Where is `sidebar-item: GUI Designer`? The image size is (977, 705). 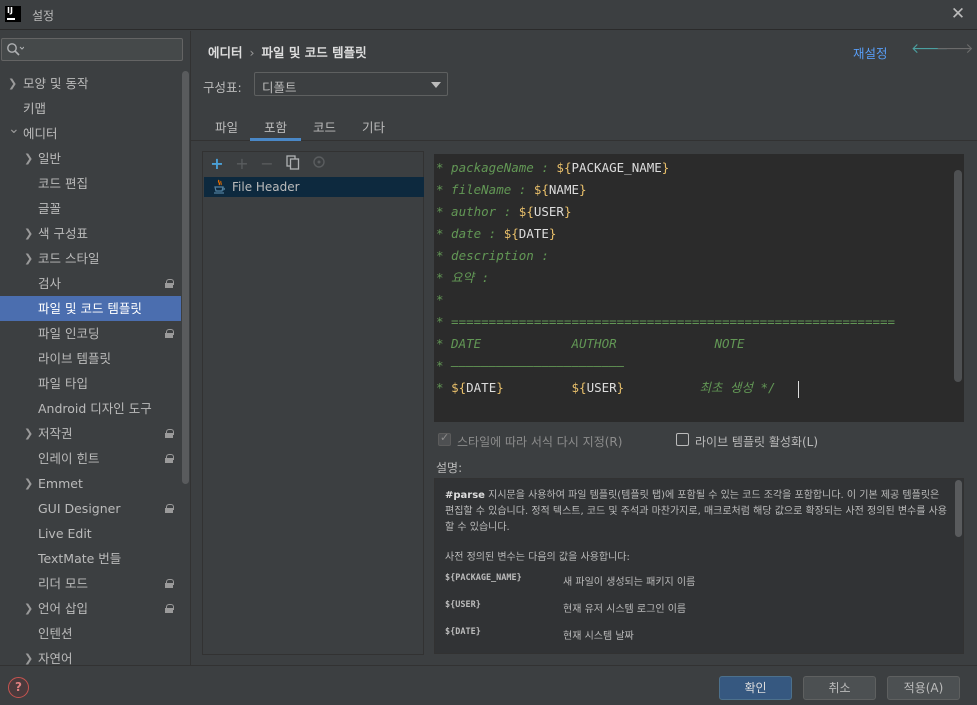 sidebar-item: GUI Designer is located at coordinates (90, 508).